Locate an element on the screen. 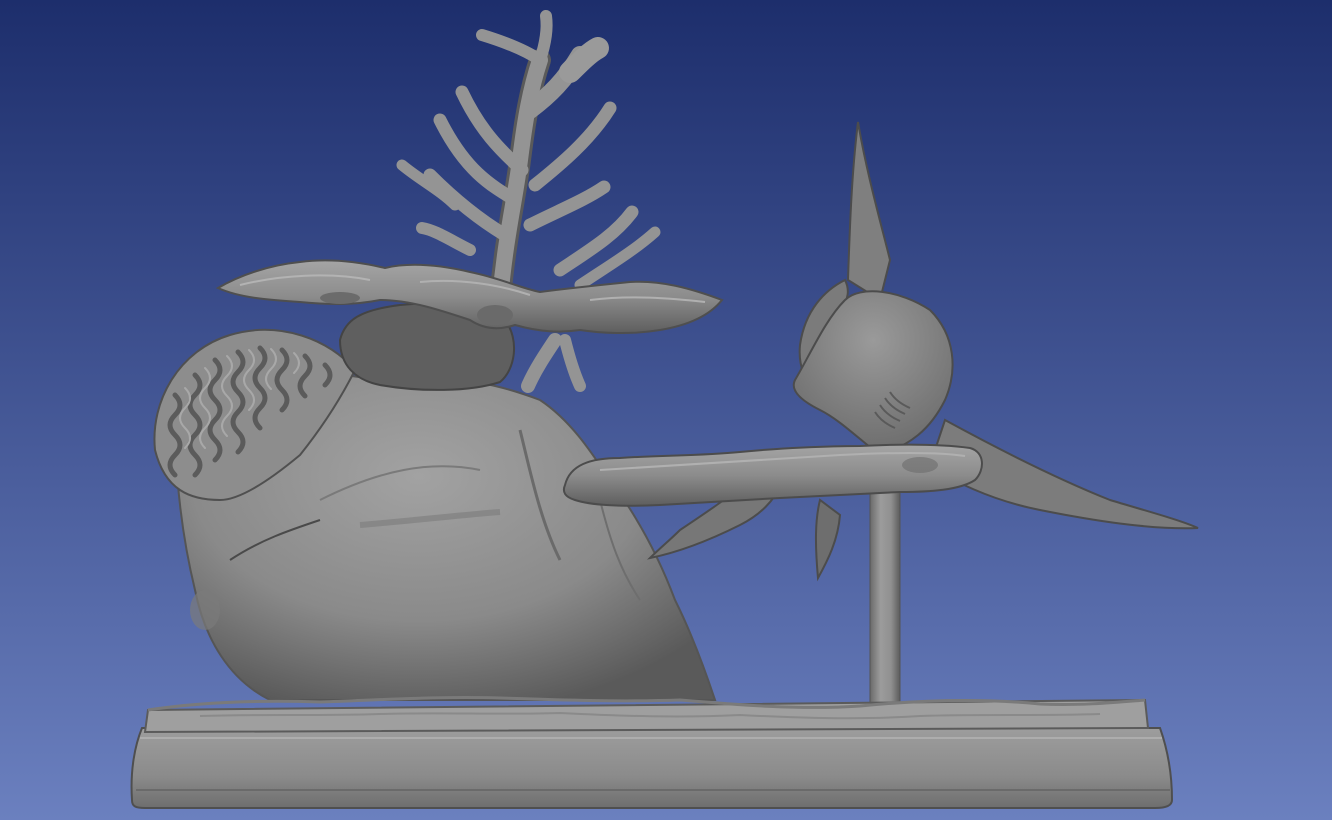  display-base is located at coordinates (652, 752).